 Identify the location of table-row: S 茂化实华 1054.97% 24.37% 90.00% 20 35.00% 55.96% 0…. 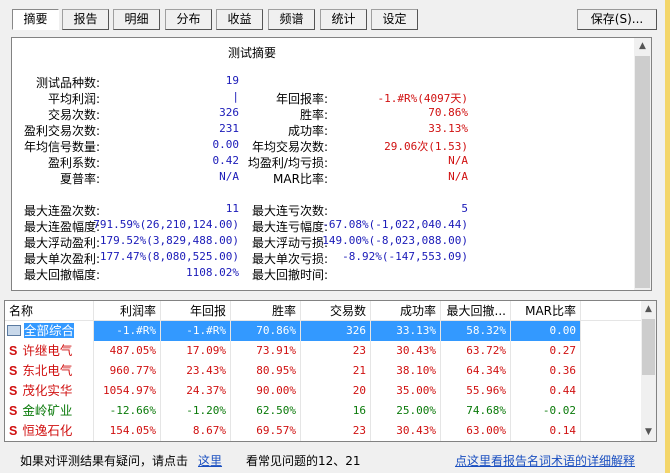
(330, 391).